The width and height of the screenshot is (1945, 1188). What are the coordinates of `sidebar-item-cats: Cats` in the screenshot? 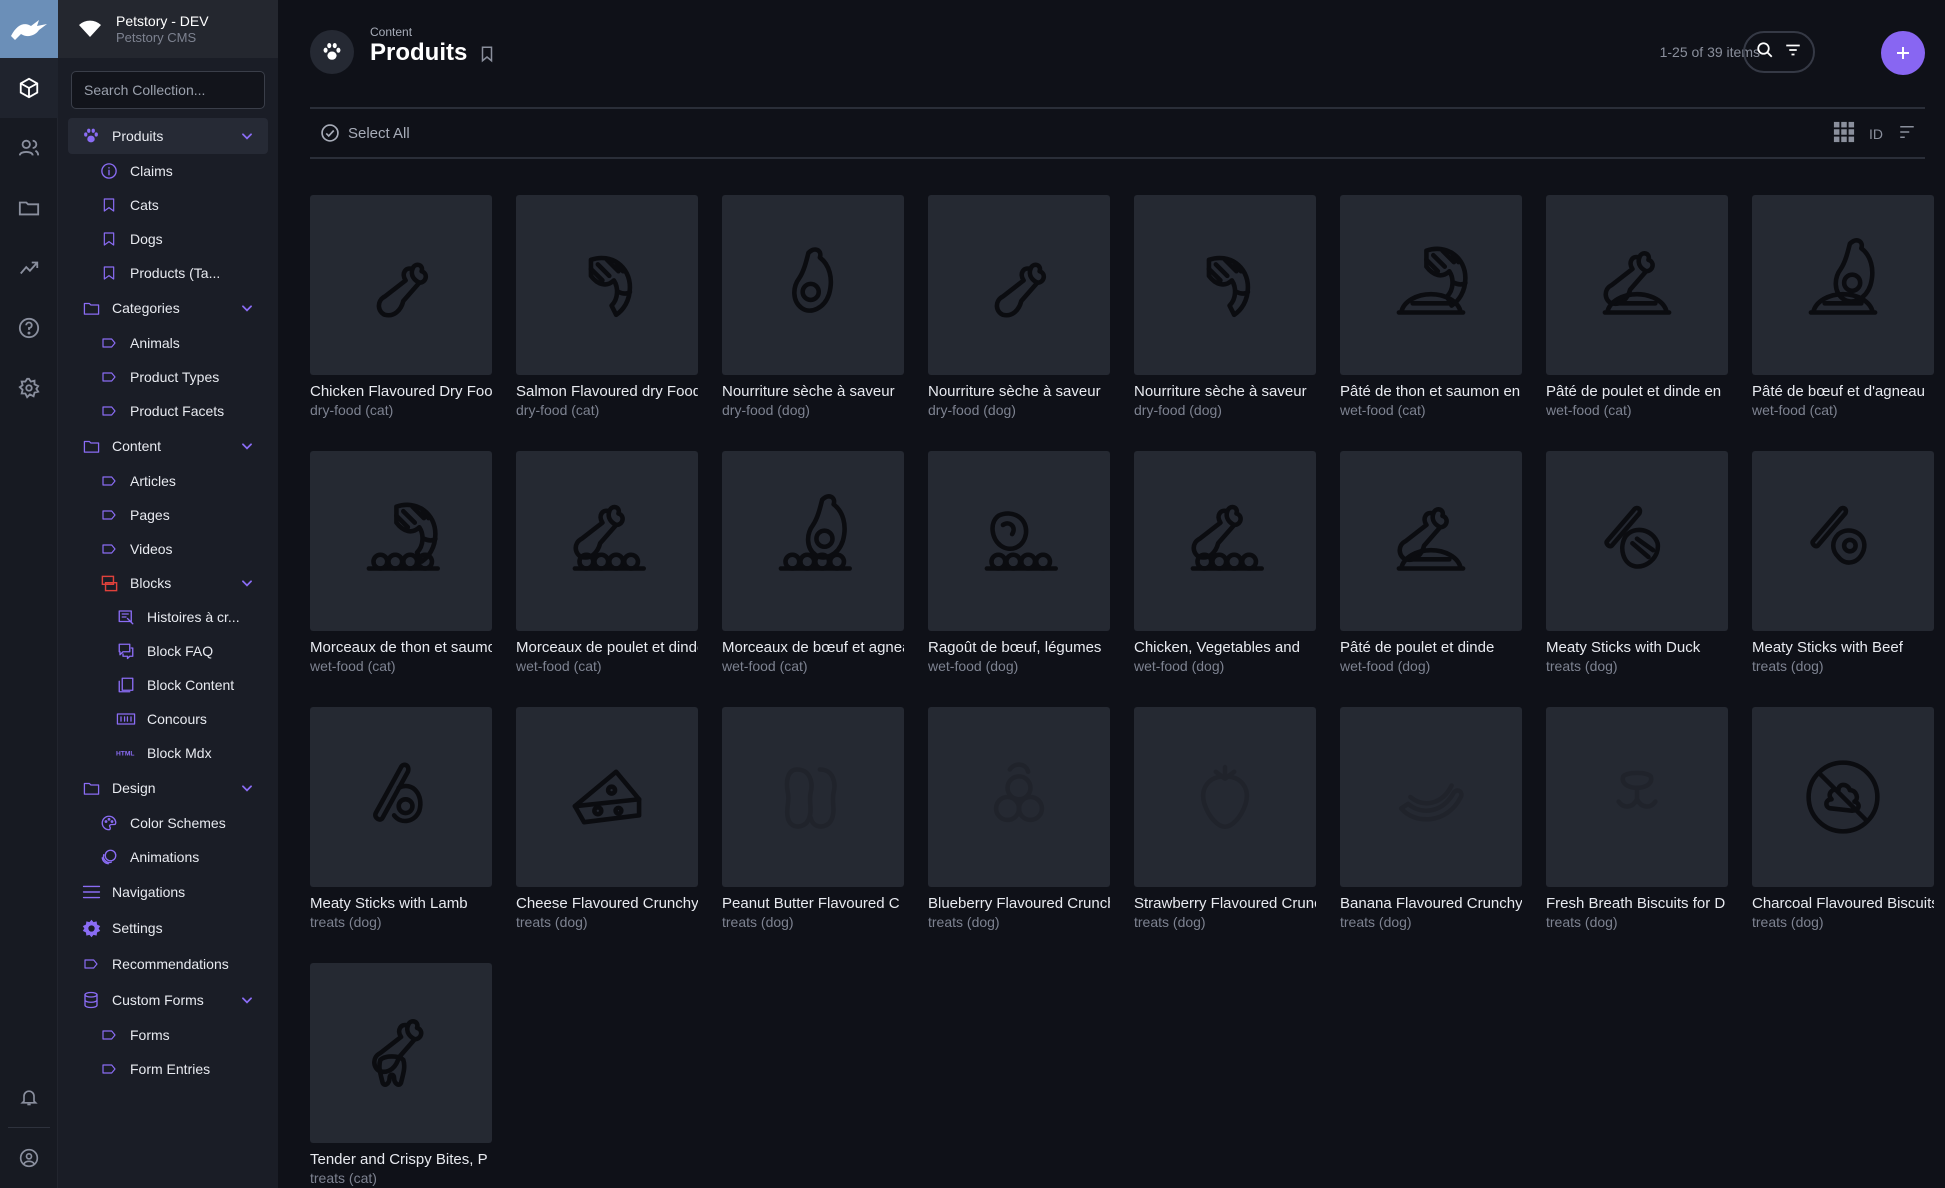 It's located at (168, 205).